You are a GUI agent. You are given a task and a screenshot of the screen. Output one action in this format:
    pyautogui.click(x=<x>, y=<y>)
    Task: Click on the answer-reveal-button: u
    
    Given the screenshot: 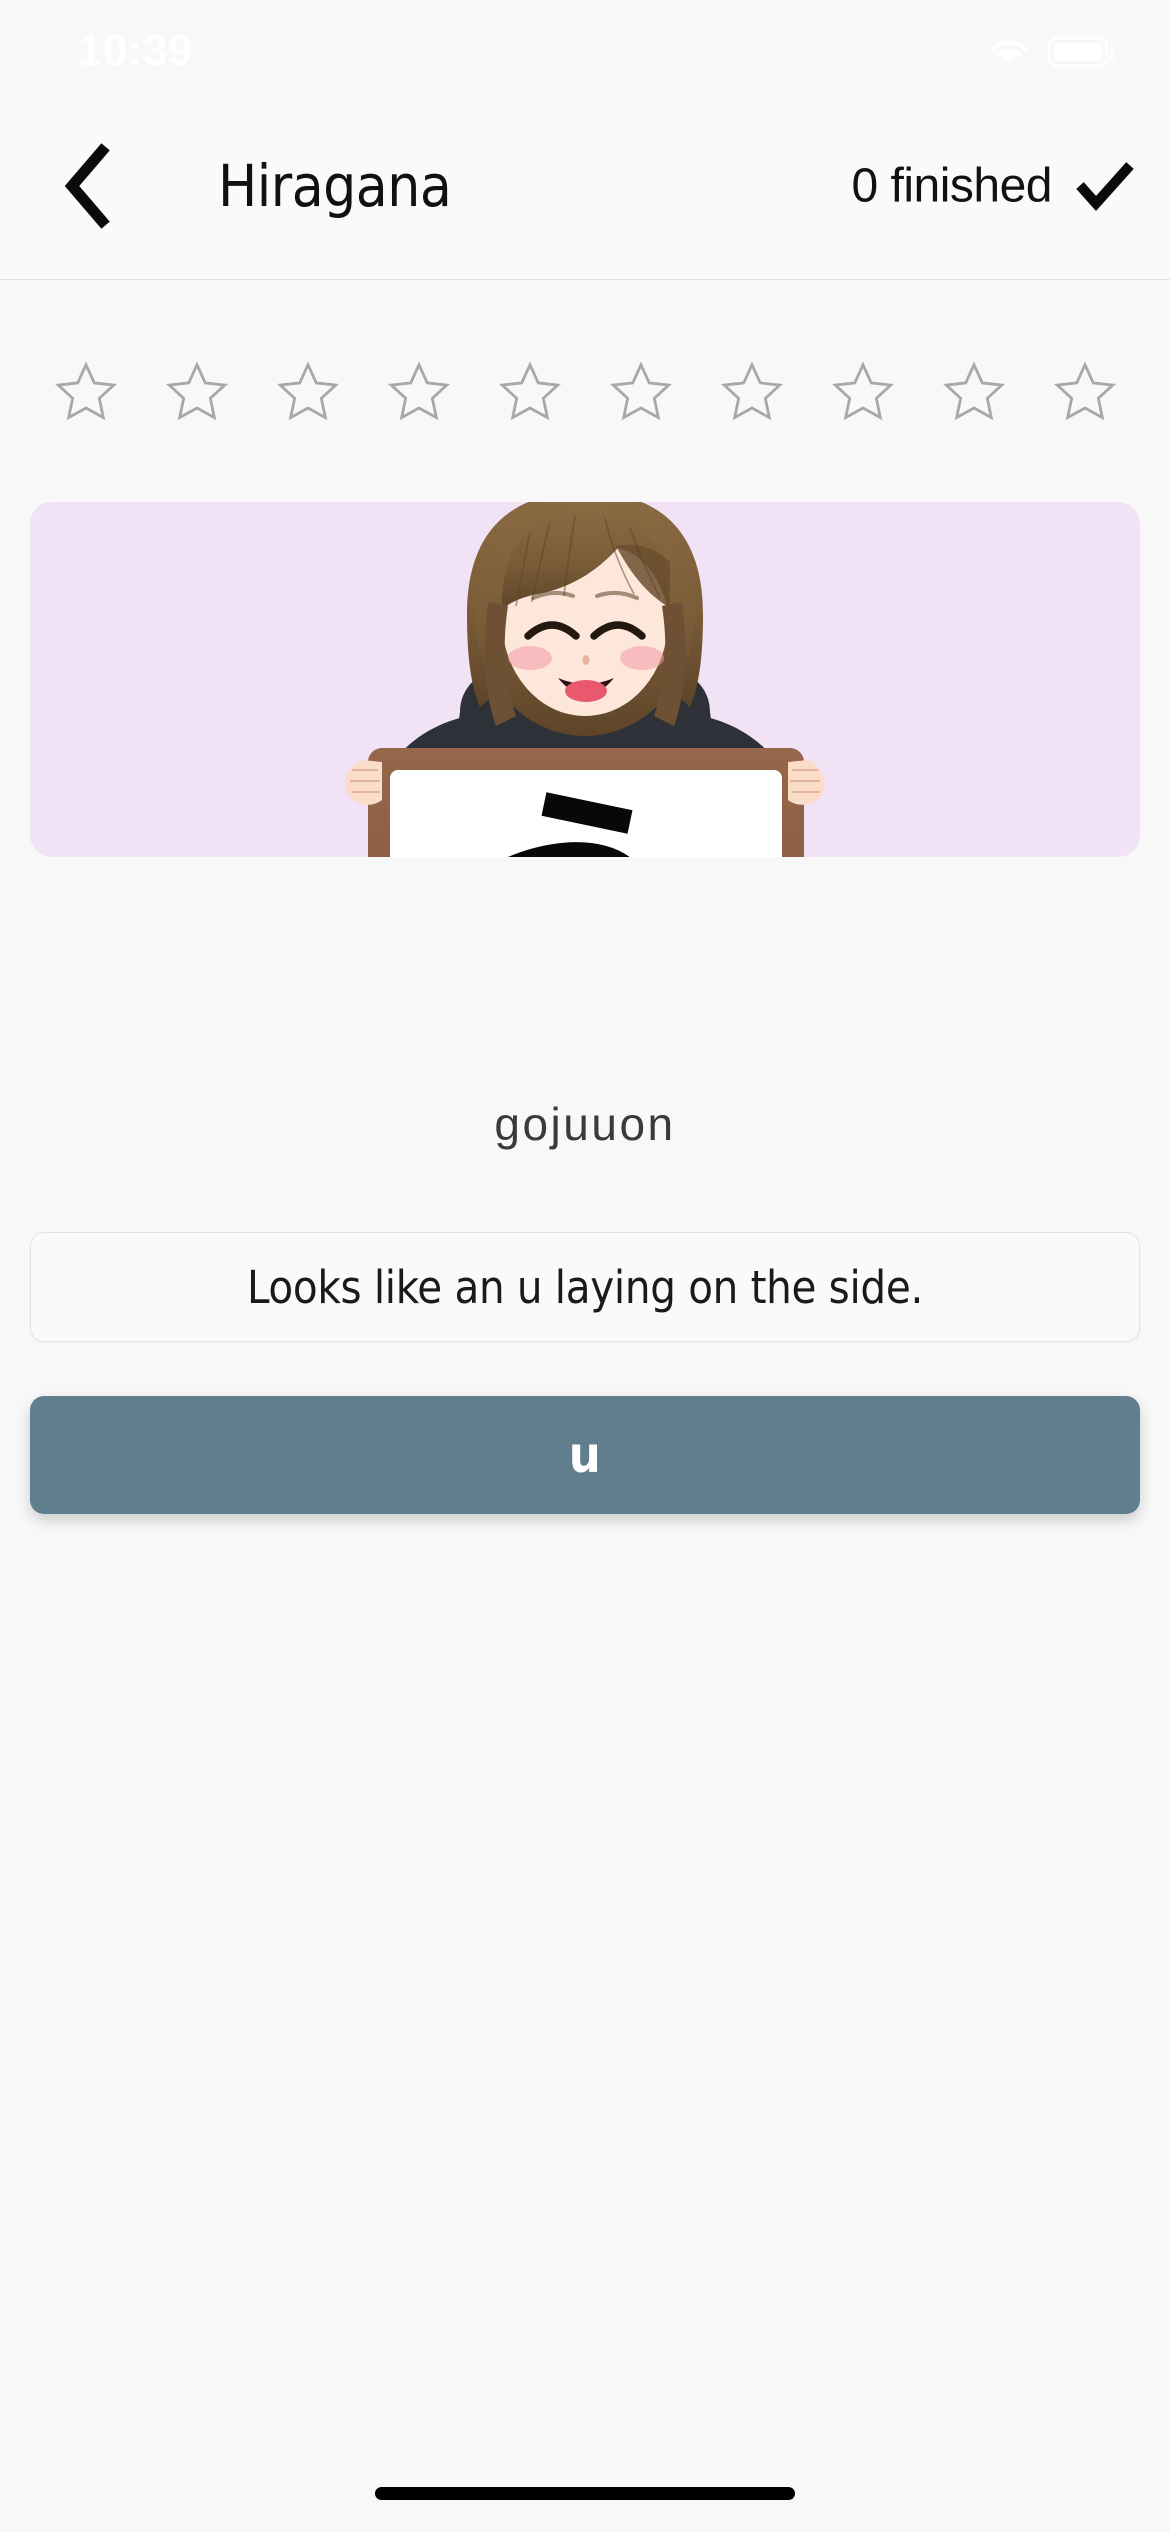 What is the action you would take?
    pyautogui.click(x=585, y=1455)
    